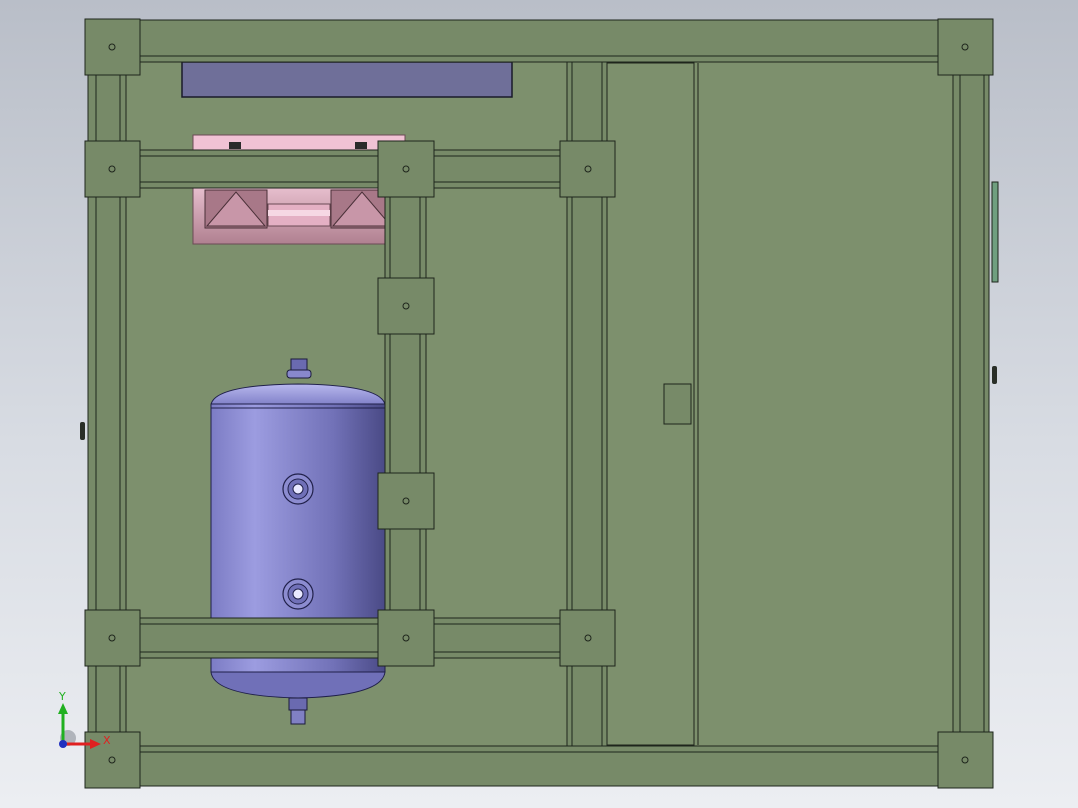  Describe the element at coordinates (298, 541) in the screenshot. I see `air-tank` at that location.